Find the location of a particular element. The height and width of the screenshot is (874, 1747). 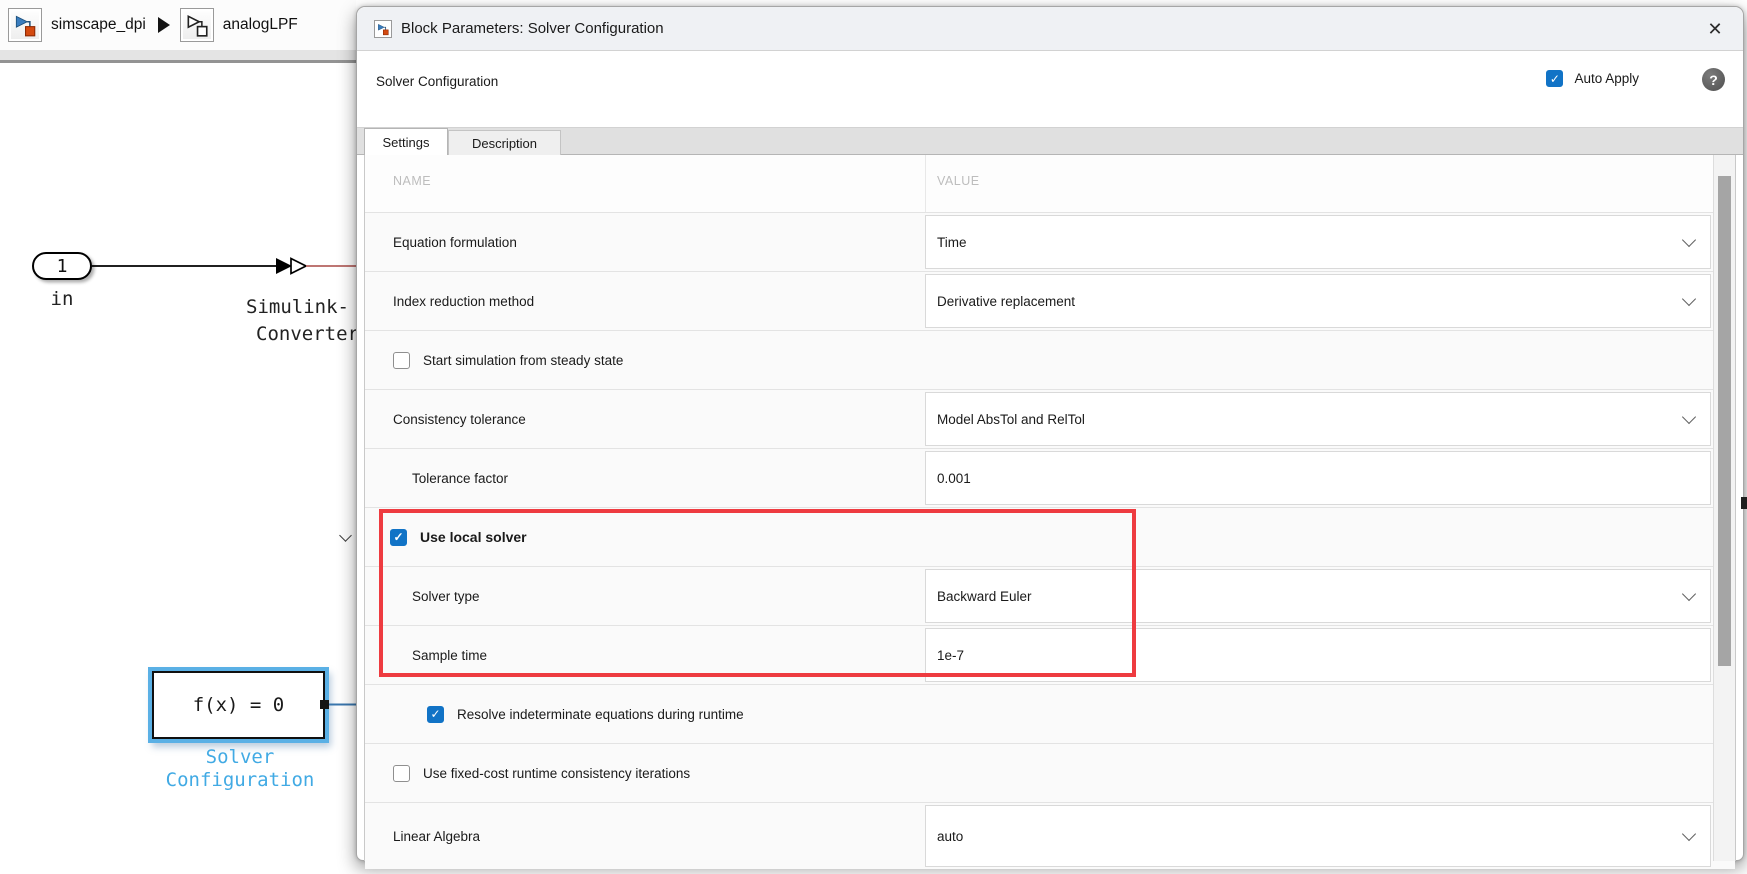

breadcrumb-label: simscape_dpi is located at coordinates (98, 24).